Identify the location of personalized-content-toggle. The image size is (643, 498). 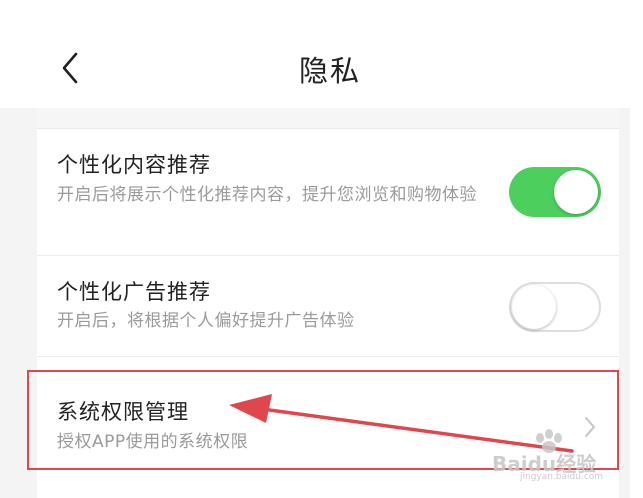
(555, 192).